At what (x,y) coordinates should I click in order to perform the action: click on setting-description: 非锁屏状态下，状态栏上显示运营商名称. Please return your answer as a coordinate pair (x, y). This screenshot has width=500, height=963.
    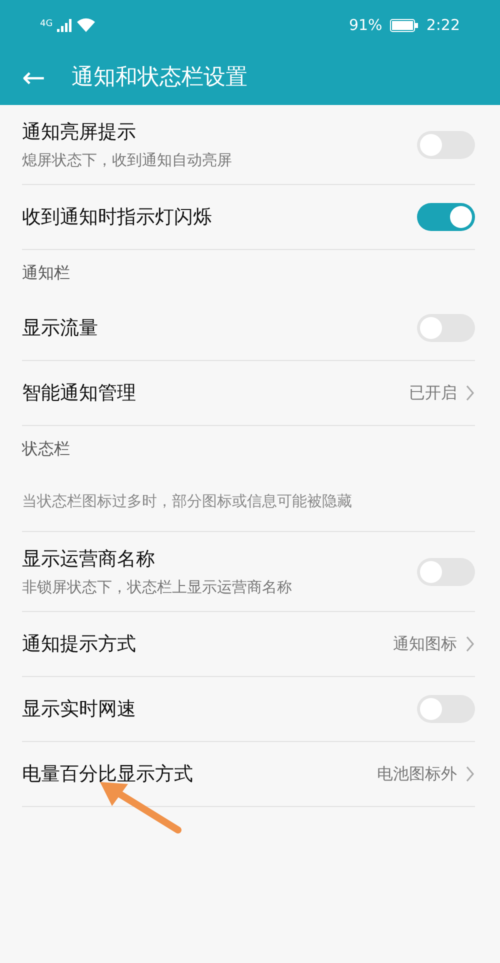
    Looking at the image, I should click on (157, 587).